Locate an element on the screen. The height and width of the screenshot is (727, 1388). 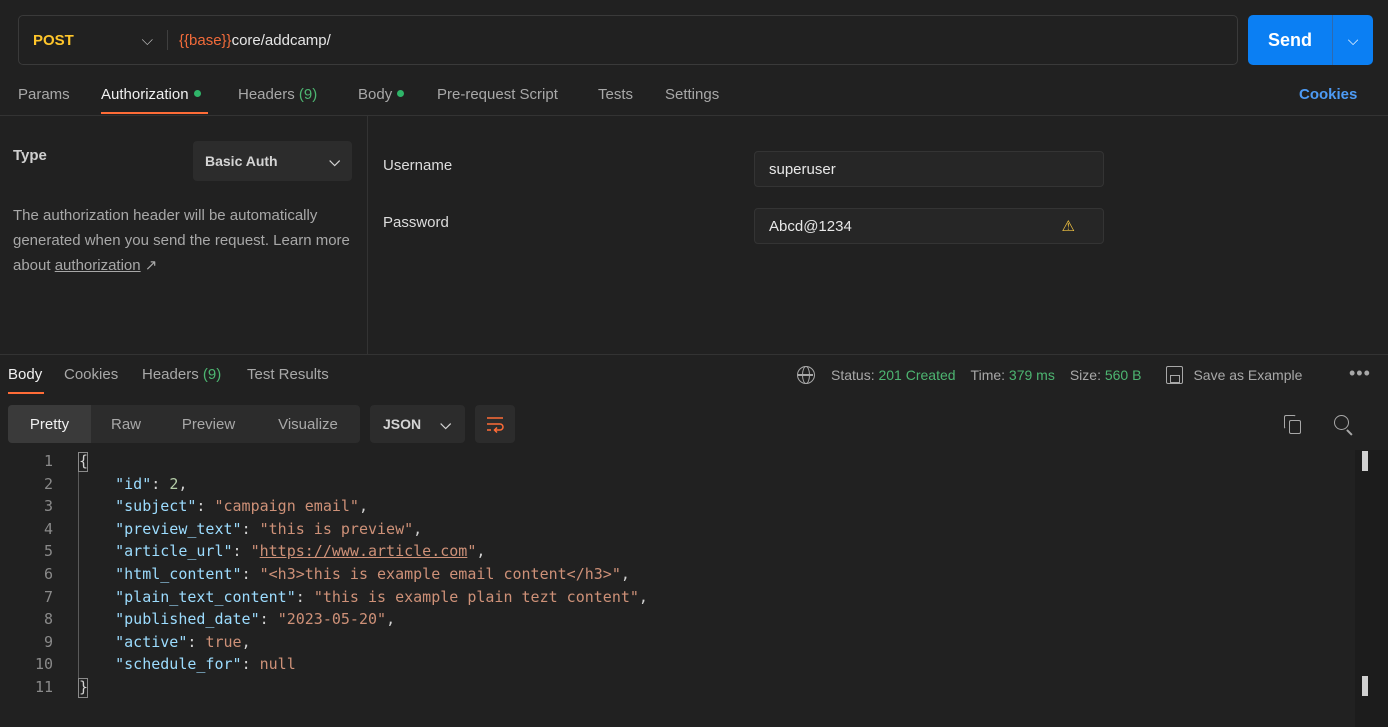
tab-prerequest-script: Pre-request Script is located at coordinates (497, 97).